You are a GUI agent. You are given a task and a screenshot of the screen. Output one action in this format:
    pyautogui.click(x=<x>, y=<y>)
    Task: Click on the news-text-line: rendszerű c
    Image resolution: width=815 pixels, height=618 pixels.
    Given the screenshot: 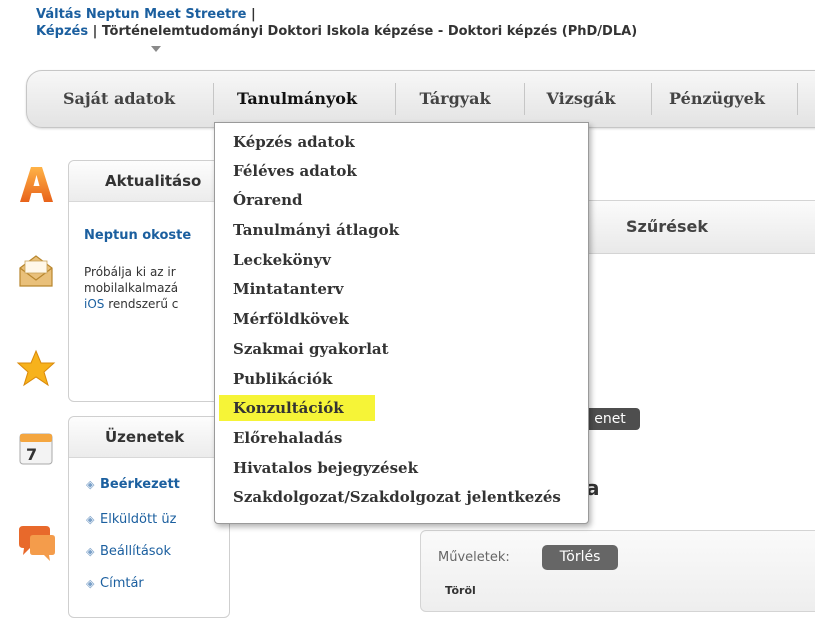 What is the action you would take?
    pyautogui.click(x=141, y=304)
    